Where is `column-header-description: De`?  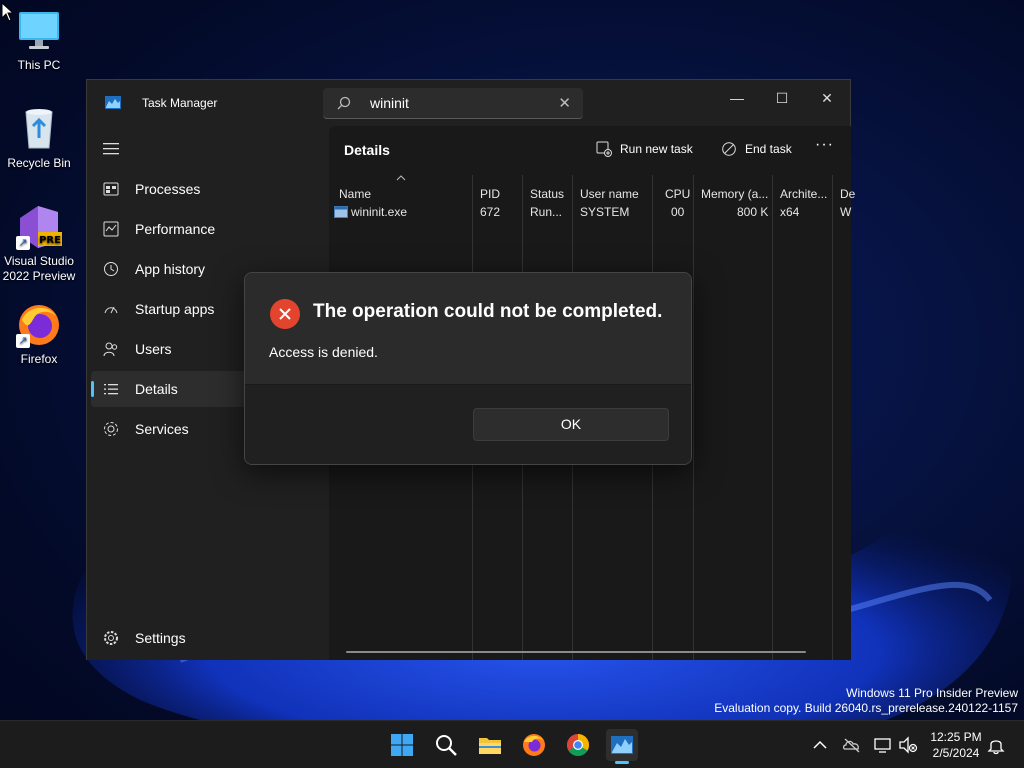
column-header-description: De is located at coordinates (847, 194).